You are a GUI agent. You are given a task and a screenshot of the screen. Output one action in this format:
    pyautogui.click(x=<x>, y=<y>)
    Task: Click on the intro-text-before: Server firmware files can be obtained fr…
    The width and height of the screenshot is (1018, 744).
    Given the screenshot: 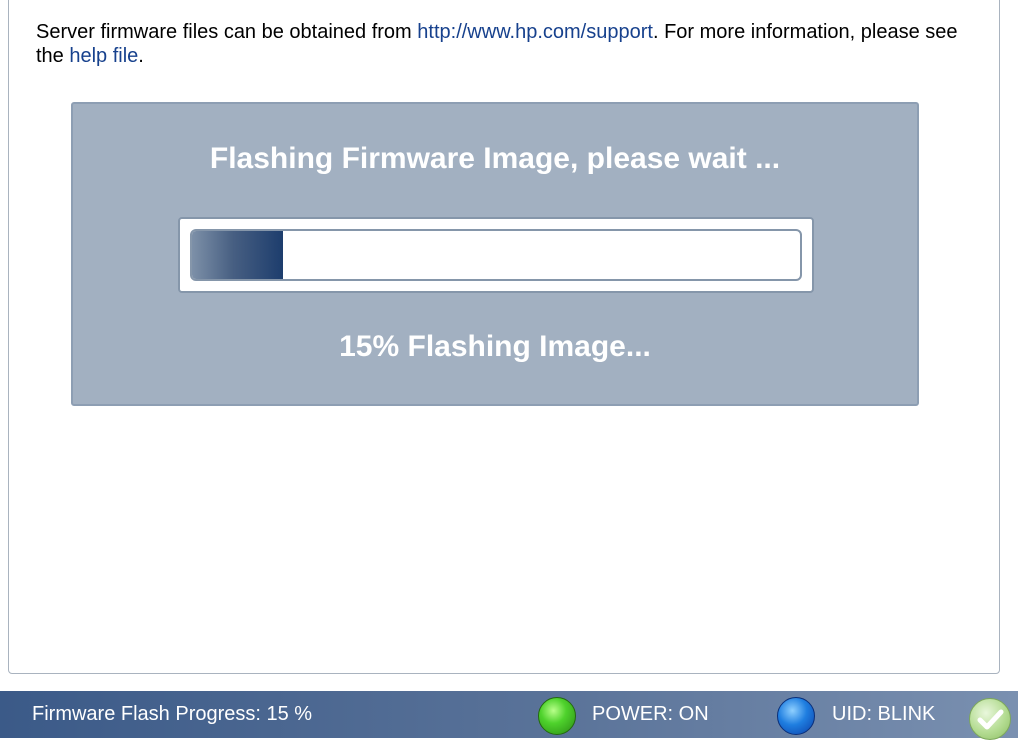 What is the action you would take?
    pyautogui.click(x=227, y=32)
    